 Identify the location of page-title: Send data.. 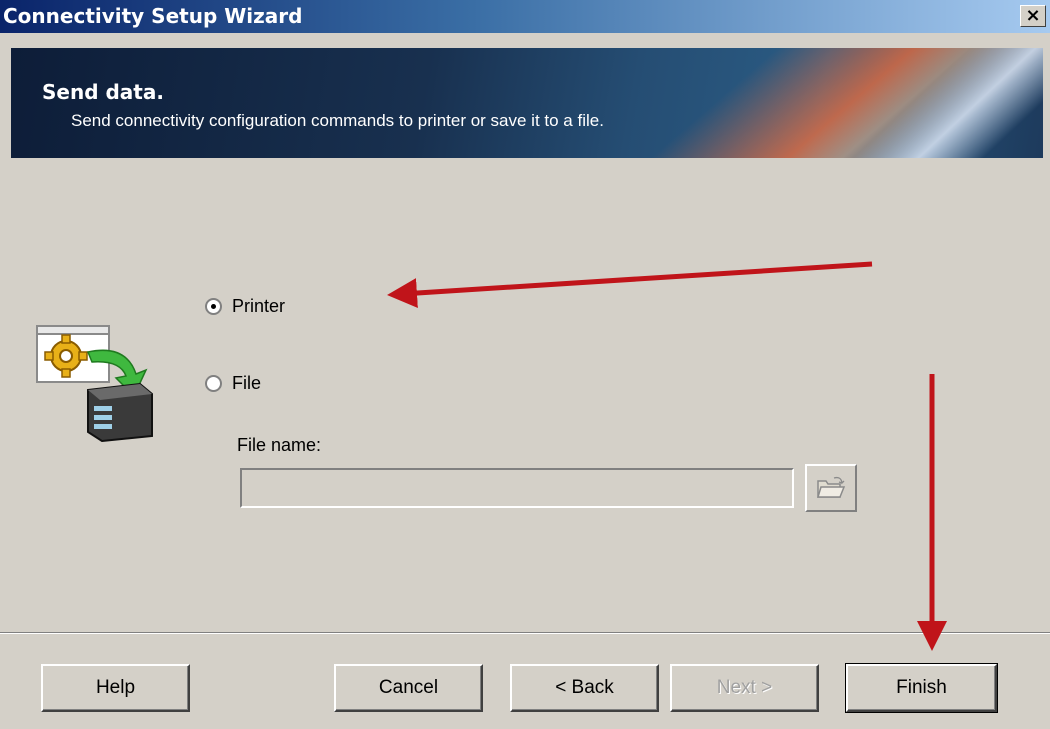
(103, 92).